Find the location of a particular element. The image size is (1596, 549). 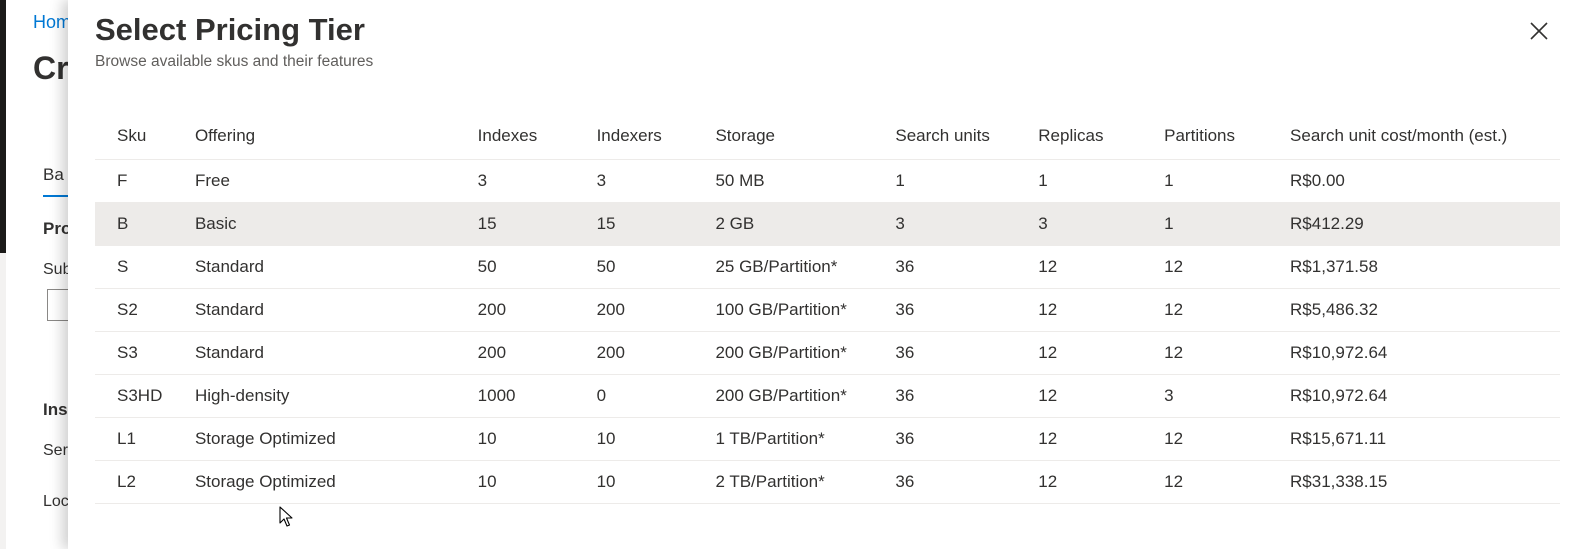

cell-cost: R$5,486.32 is located at coordinates (1425, 310).